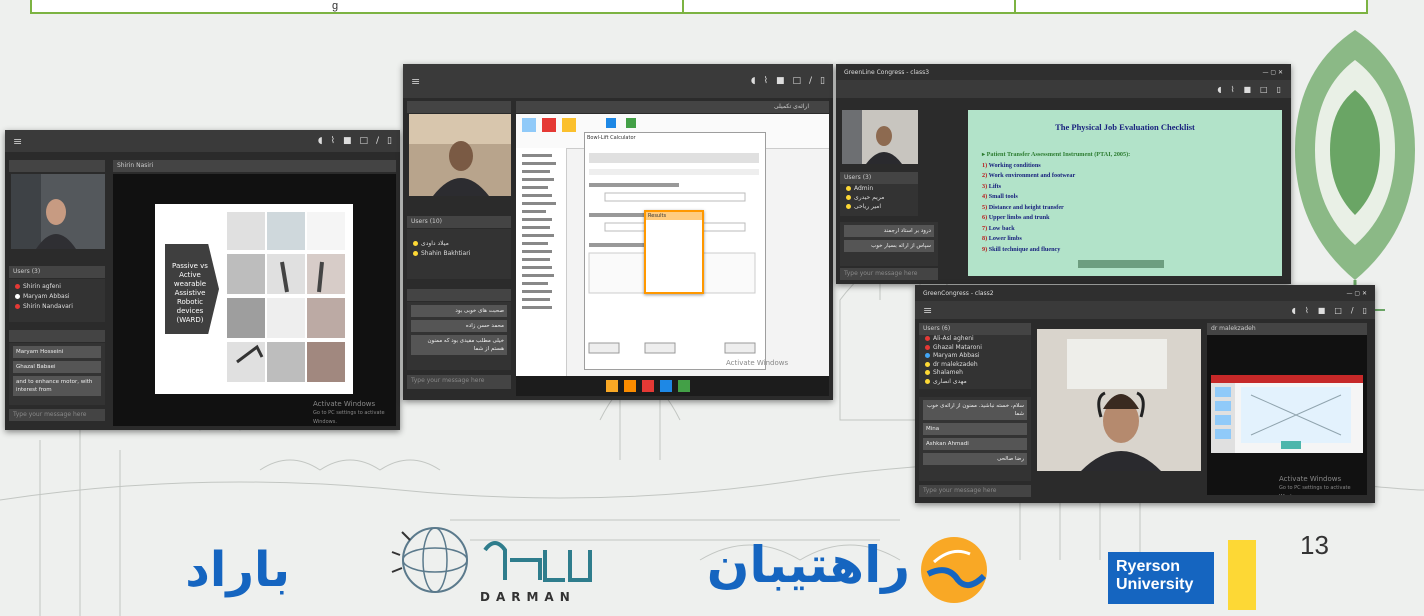 Image resolution: width=1424 pixels, height=616 pixels. What do you see at coordinates (1016, 217) in the screenshot?
I see `slide-item: 6) Upper limbs and trunk` at bounding box center [1016, 217].